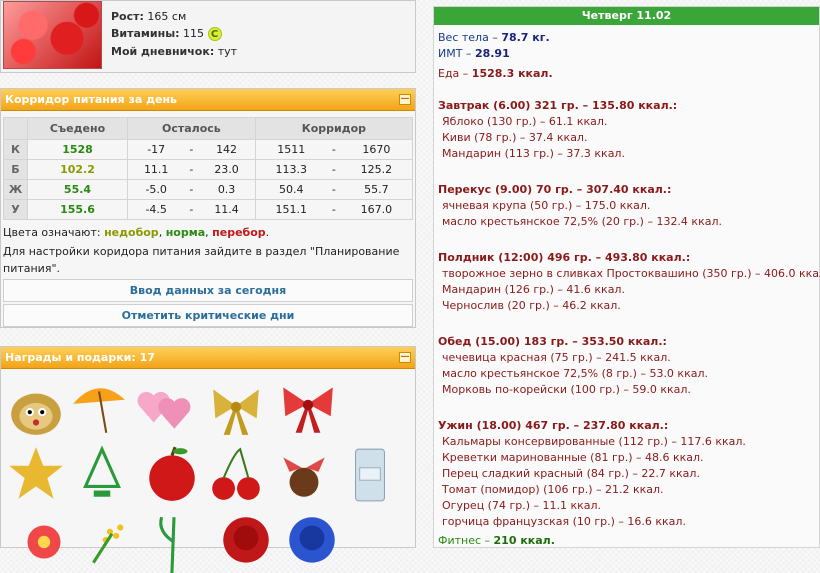 Image resolution: width=820 pixels, height=573 pixels. What do you see at coordinates (102, 474) in the screenshot?
I see `tree-gift-icon` at bounding box center [102, 474].